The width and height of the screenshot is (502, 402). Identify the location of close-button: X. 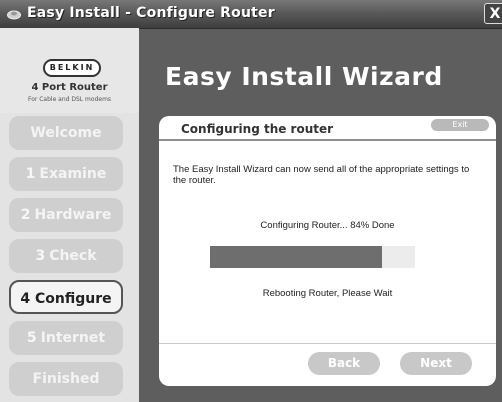
(493, 13).